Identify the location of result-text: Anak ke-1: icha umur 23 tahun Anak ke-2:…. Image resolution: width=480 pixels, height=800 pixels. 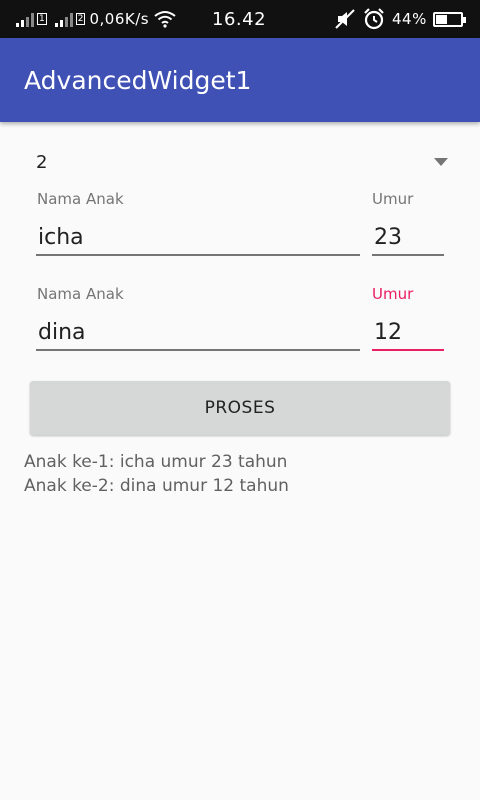
(156, 474).